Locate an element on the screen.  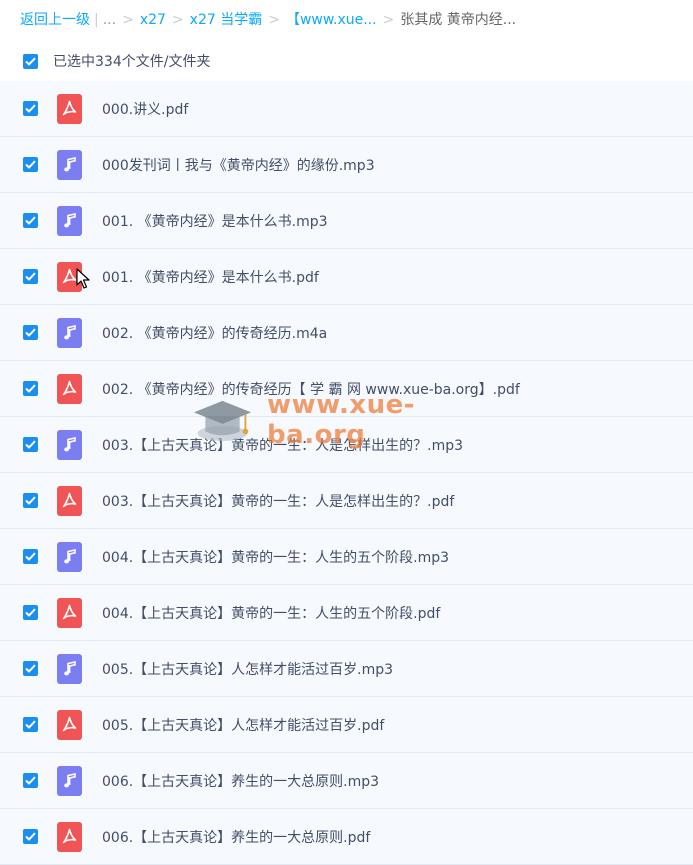
file-name: 002. 《黄帝内经》的传奇经历.m4a is located at coordinates (214, 333).